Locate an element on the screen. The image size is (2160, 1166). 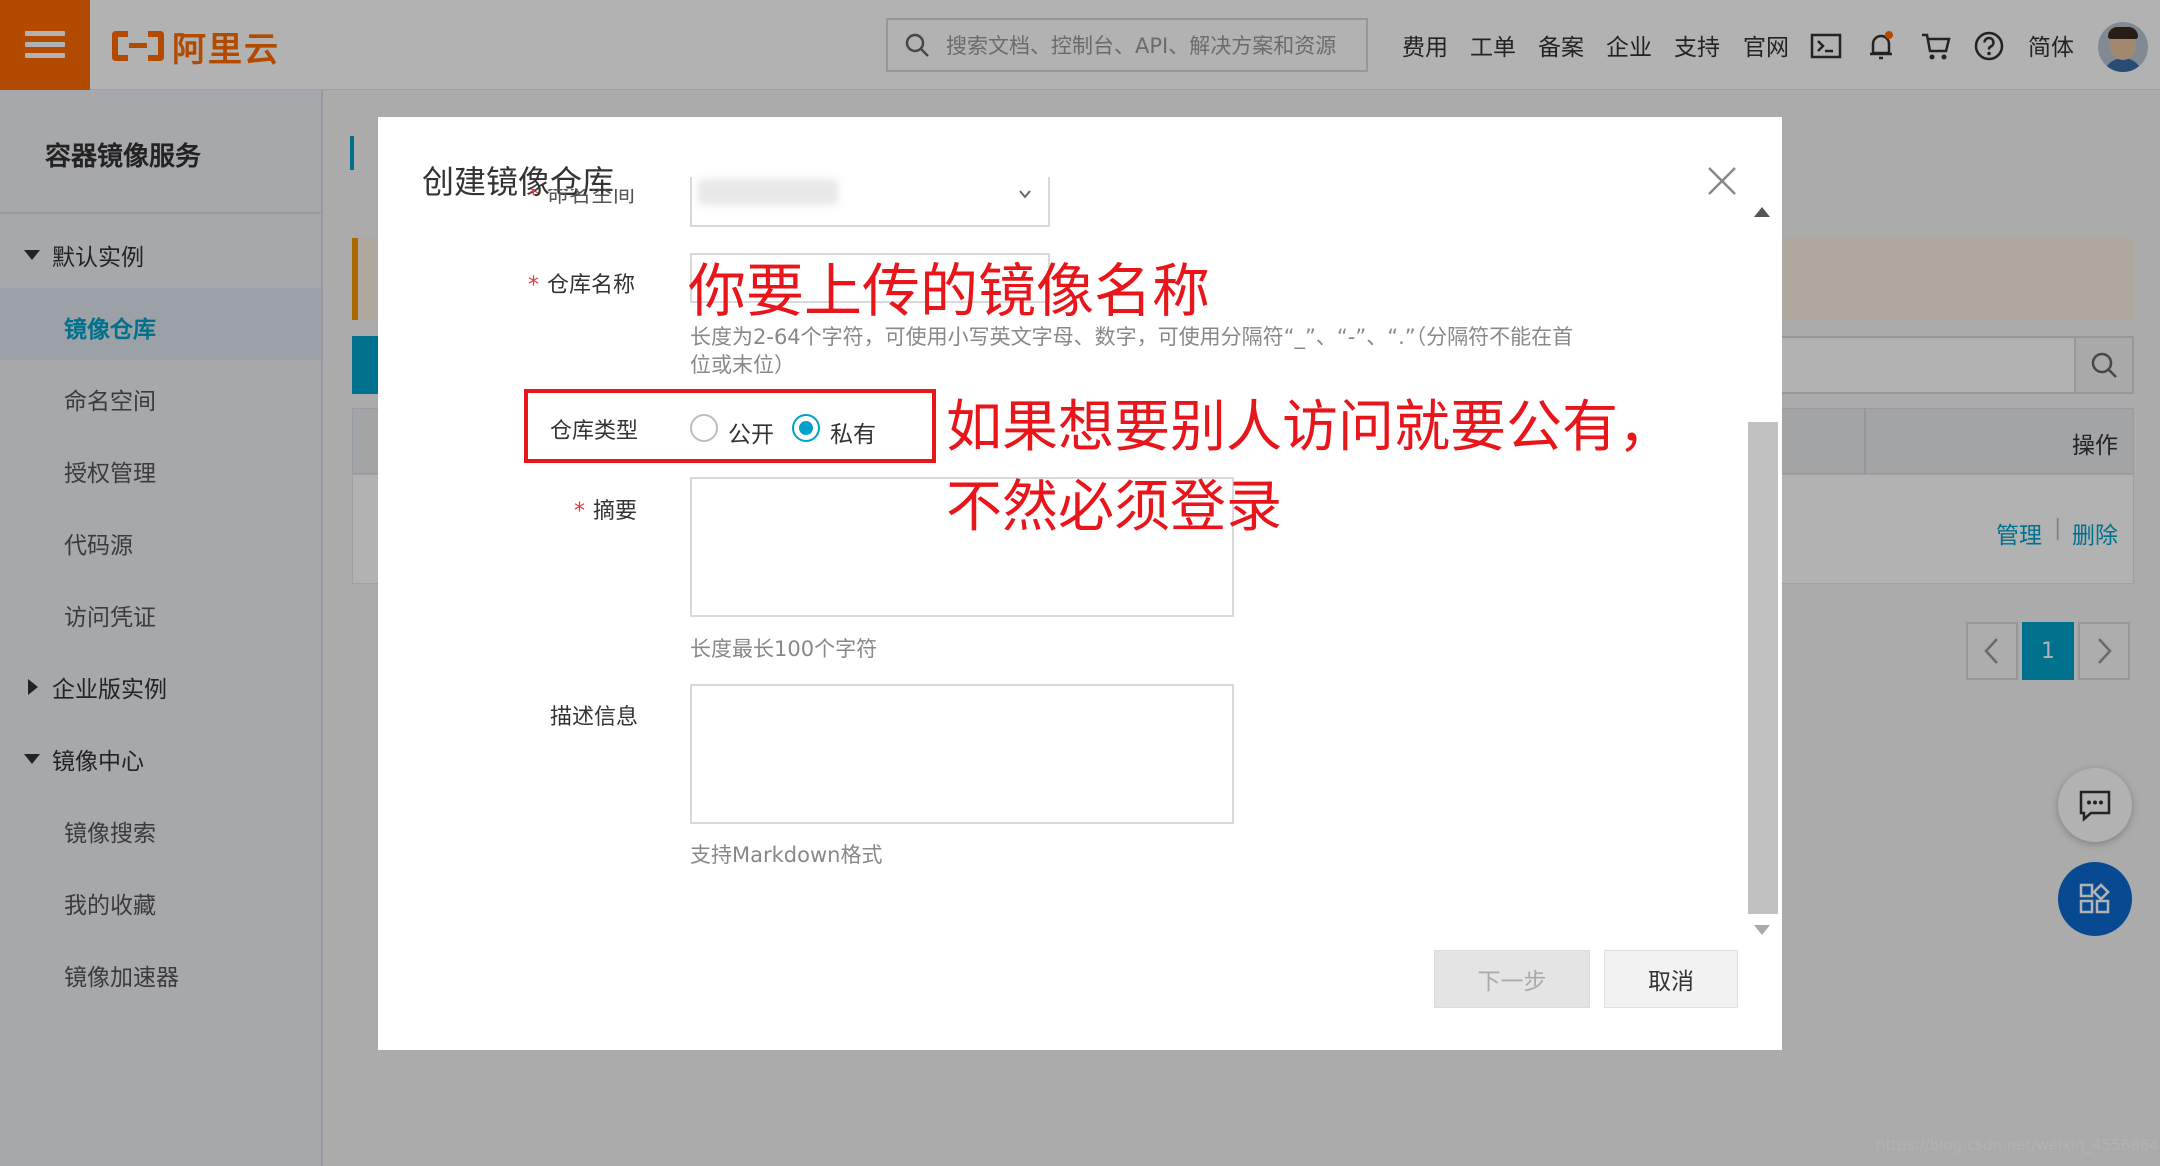
scroll-up-arrow is located at coordinates (1762, 212).